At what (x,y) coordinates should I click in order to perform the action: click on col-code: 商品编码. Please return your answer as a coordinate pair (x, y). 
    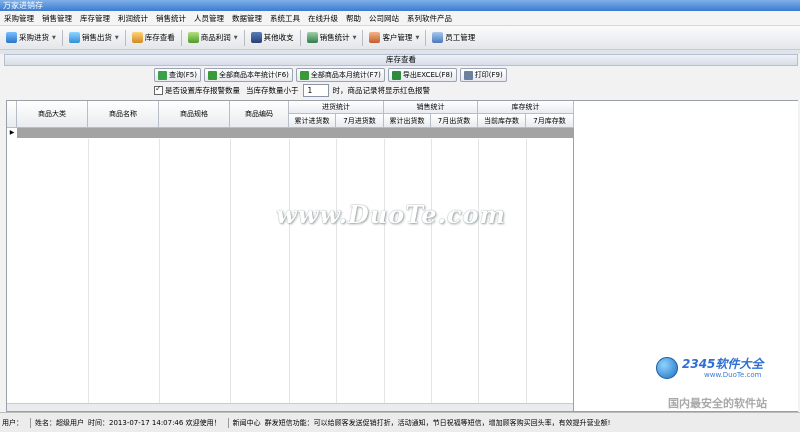
    Looking at the image, I should click on (259, 114).